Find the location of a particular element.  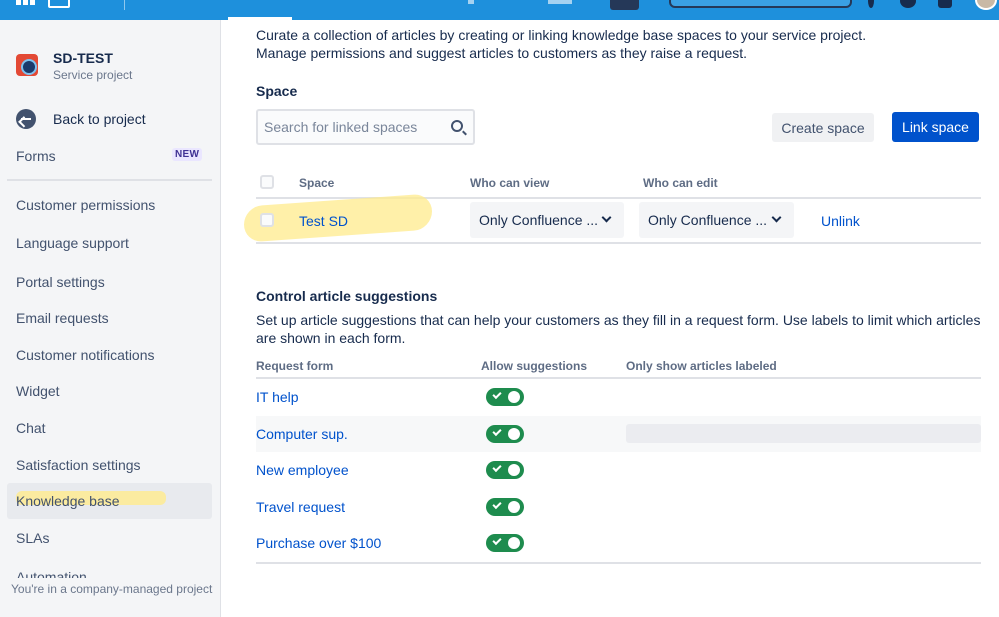

sidebar-item-language-support: Language support is located at coordinates (72, 243).